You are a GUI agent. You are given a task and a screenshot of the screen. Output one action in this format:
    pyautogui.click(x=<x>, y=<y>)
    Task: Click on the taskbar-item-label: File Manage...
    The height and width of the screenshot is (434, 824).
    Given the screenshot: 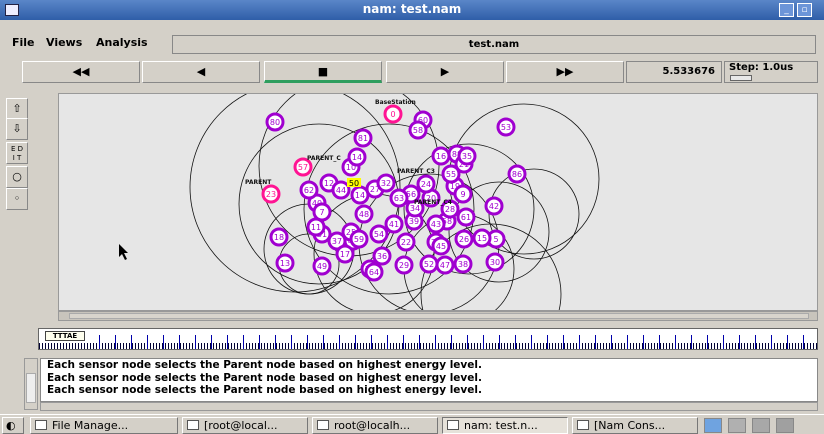 What is the action you would take?
    pyautogui.click(x=90, y=425)
    